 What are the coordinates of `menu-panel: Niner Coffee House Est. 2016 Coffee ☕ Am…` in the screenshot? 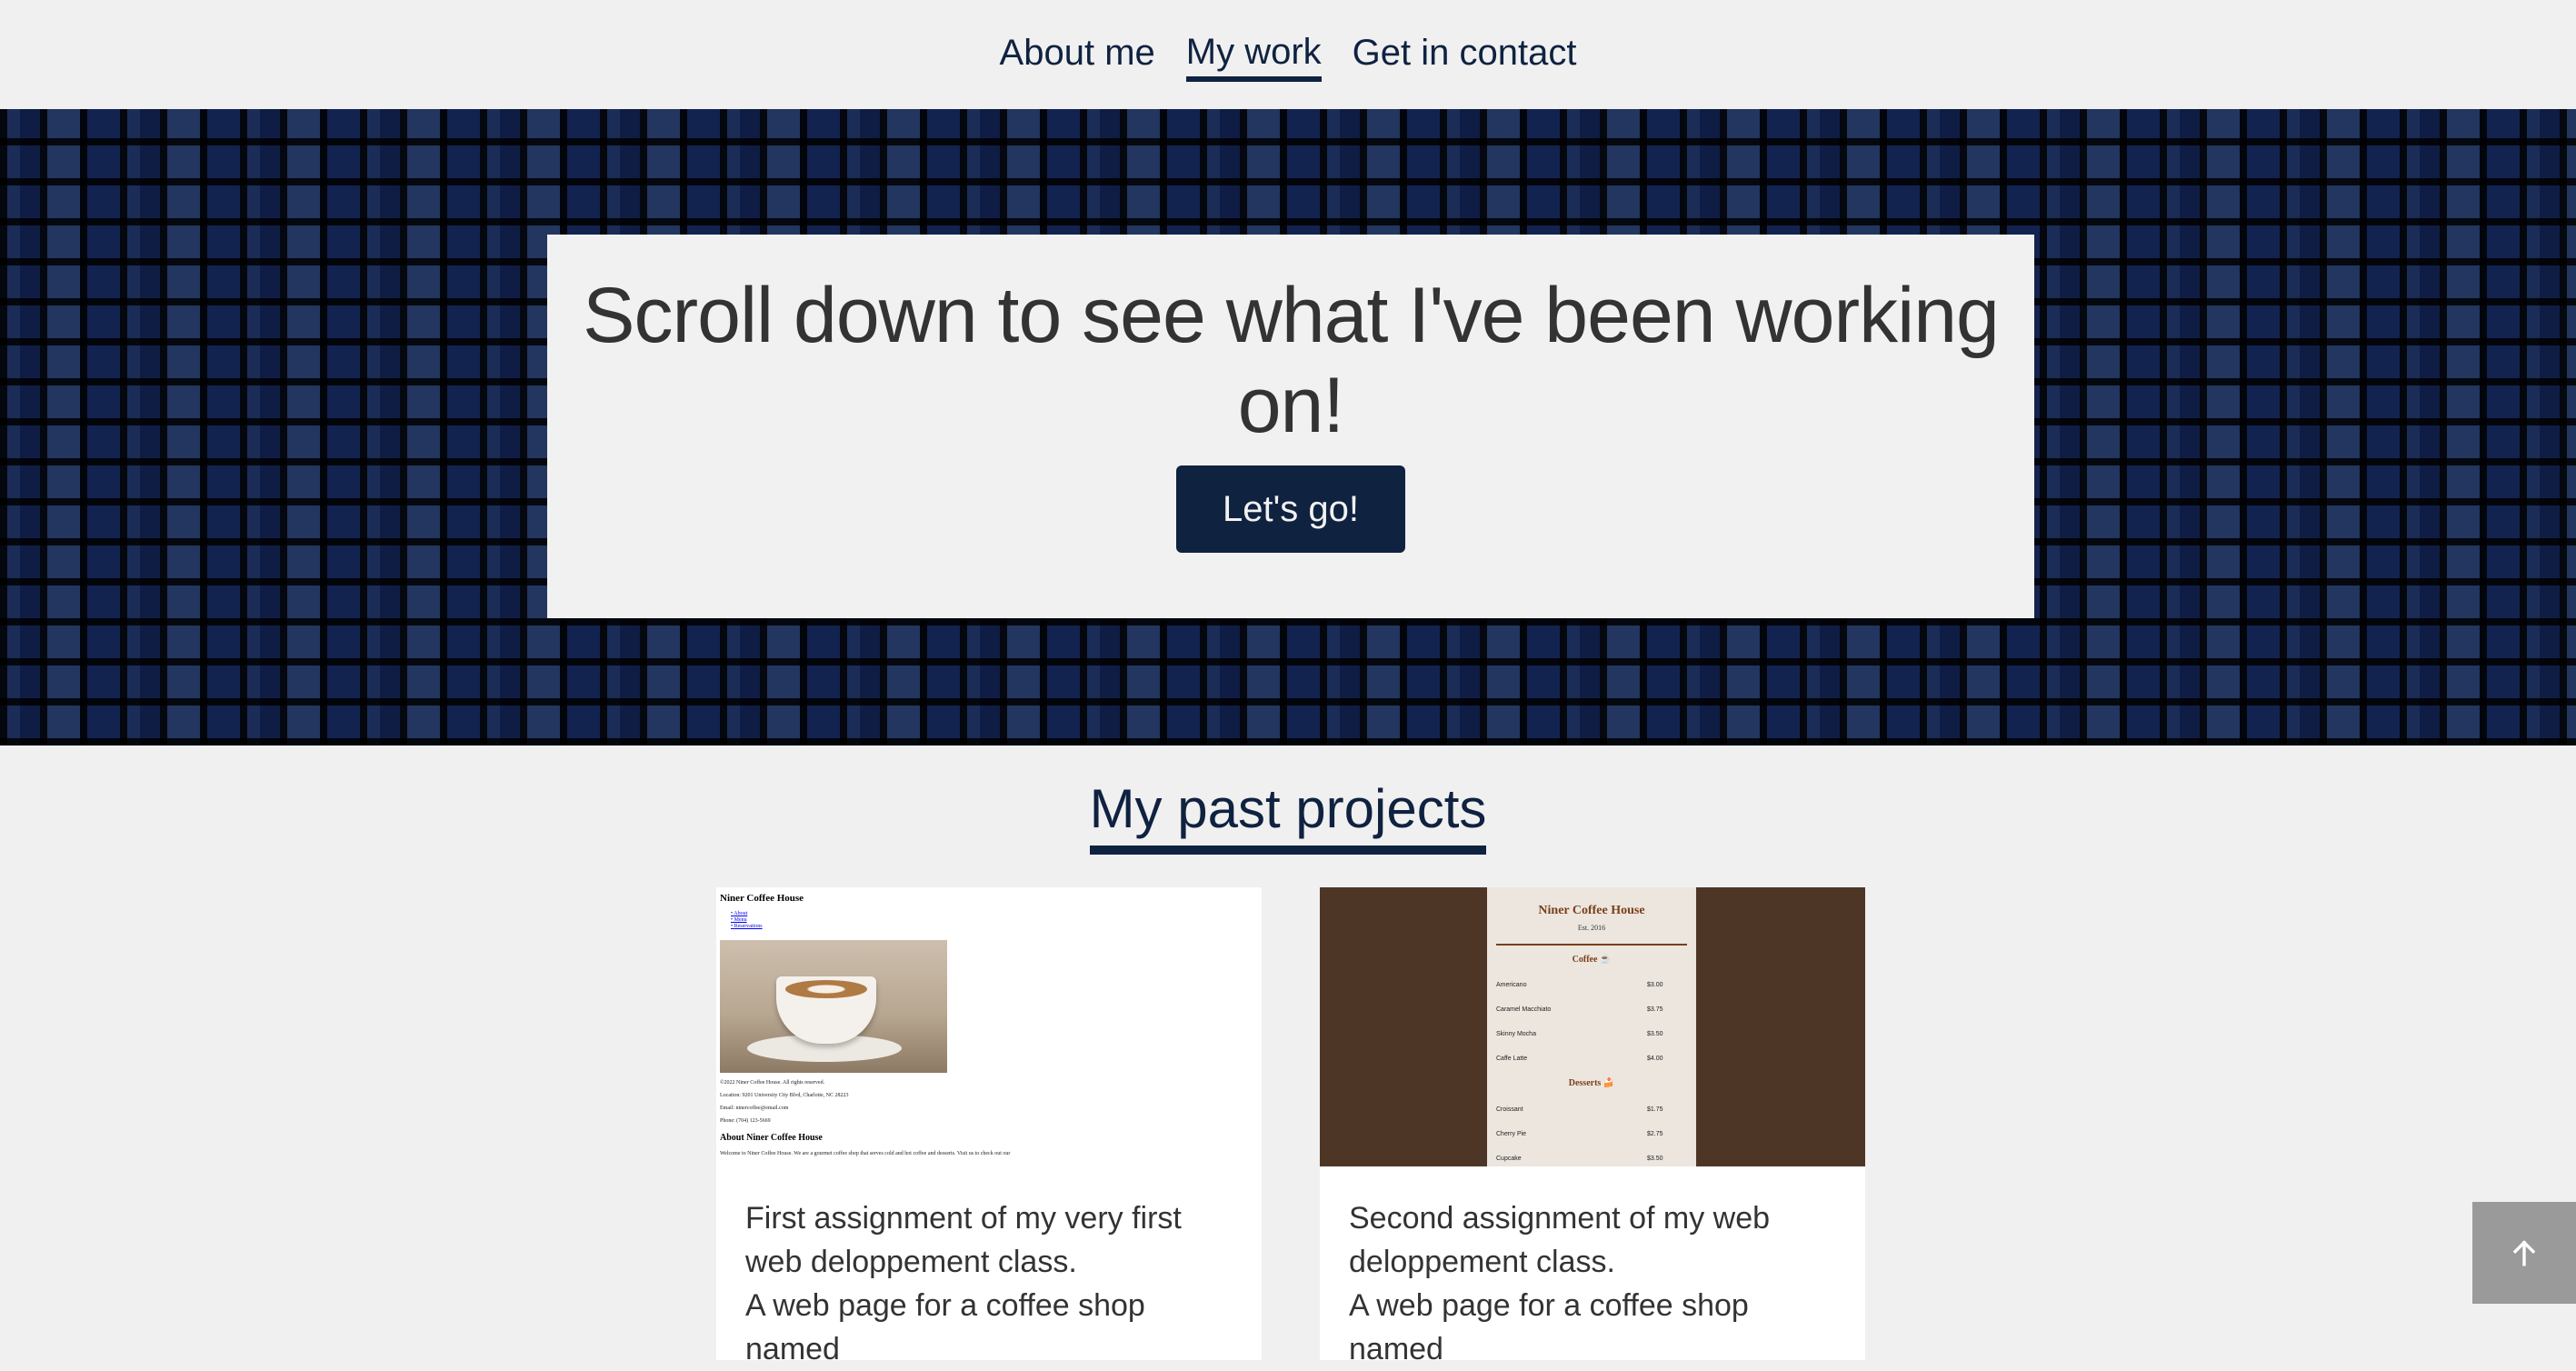 It's located at (1591, 1026).